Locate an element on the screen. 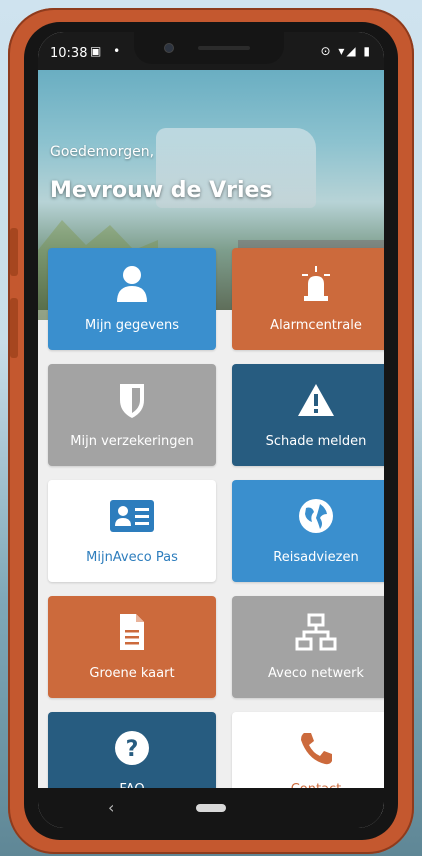 The image size is (422, 856). shield-icon is located at coordinates (132, 400).